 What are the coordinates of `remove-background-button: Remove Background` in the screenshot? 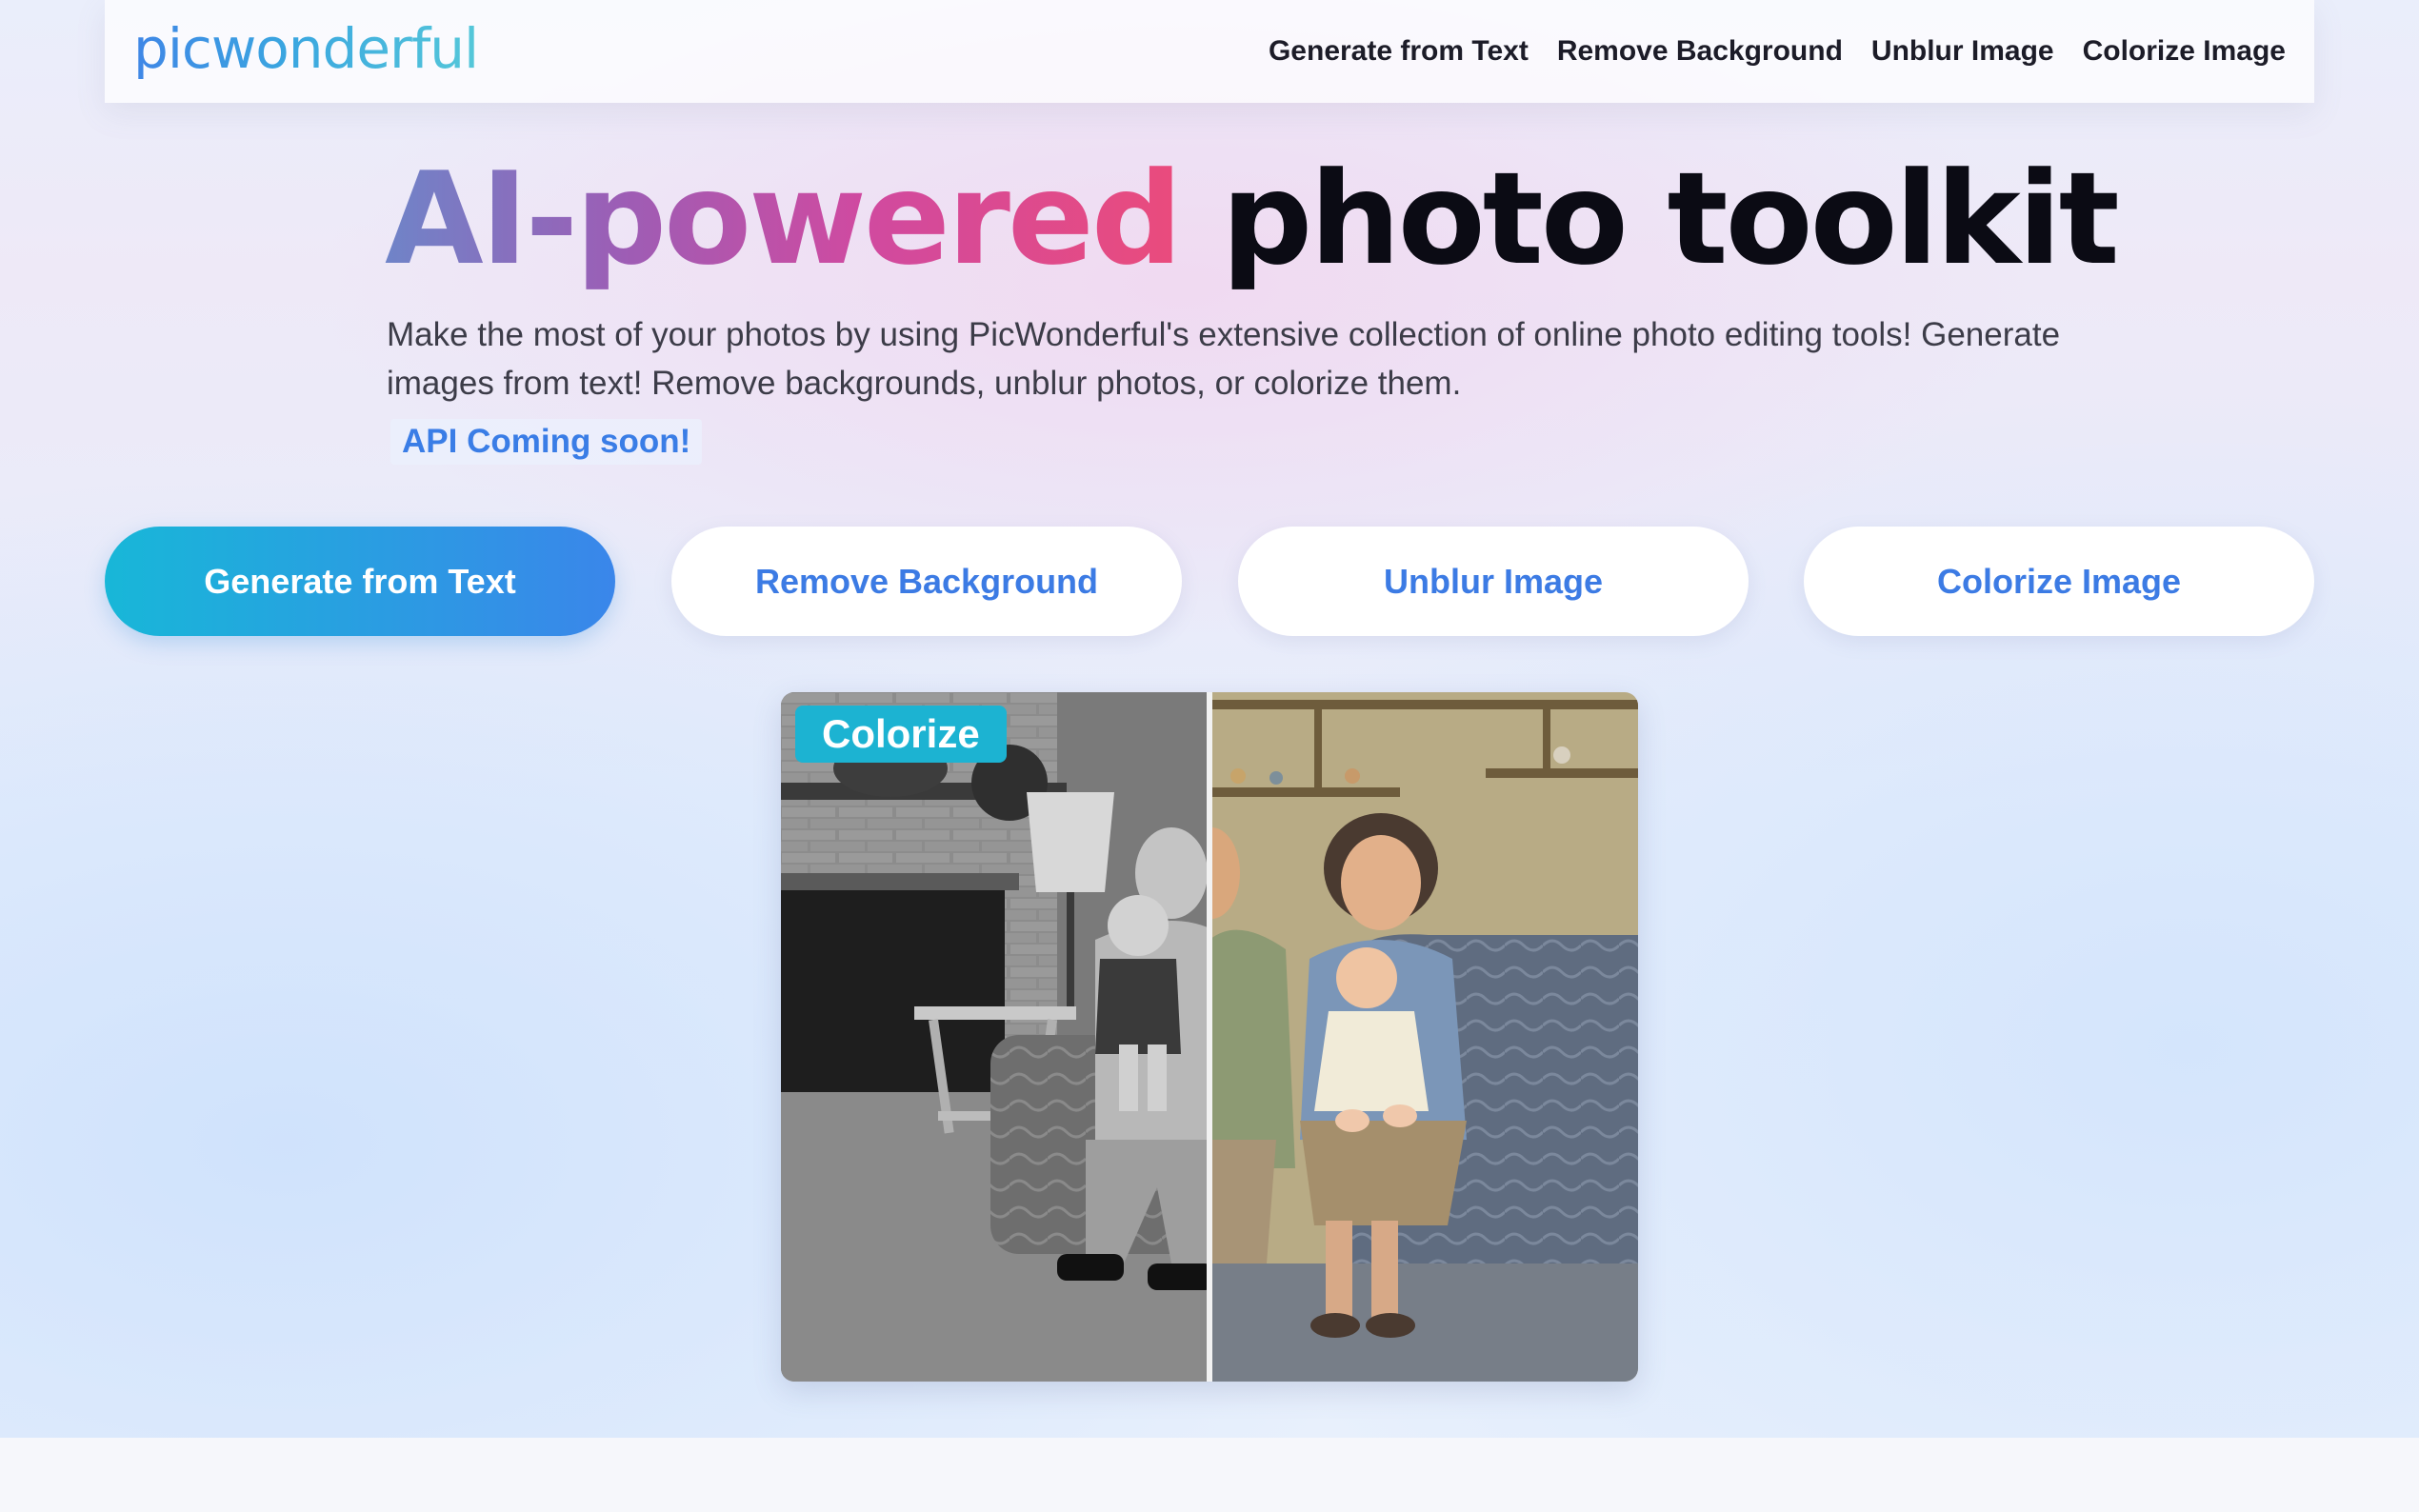 It's located at (926, 581).